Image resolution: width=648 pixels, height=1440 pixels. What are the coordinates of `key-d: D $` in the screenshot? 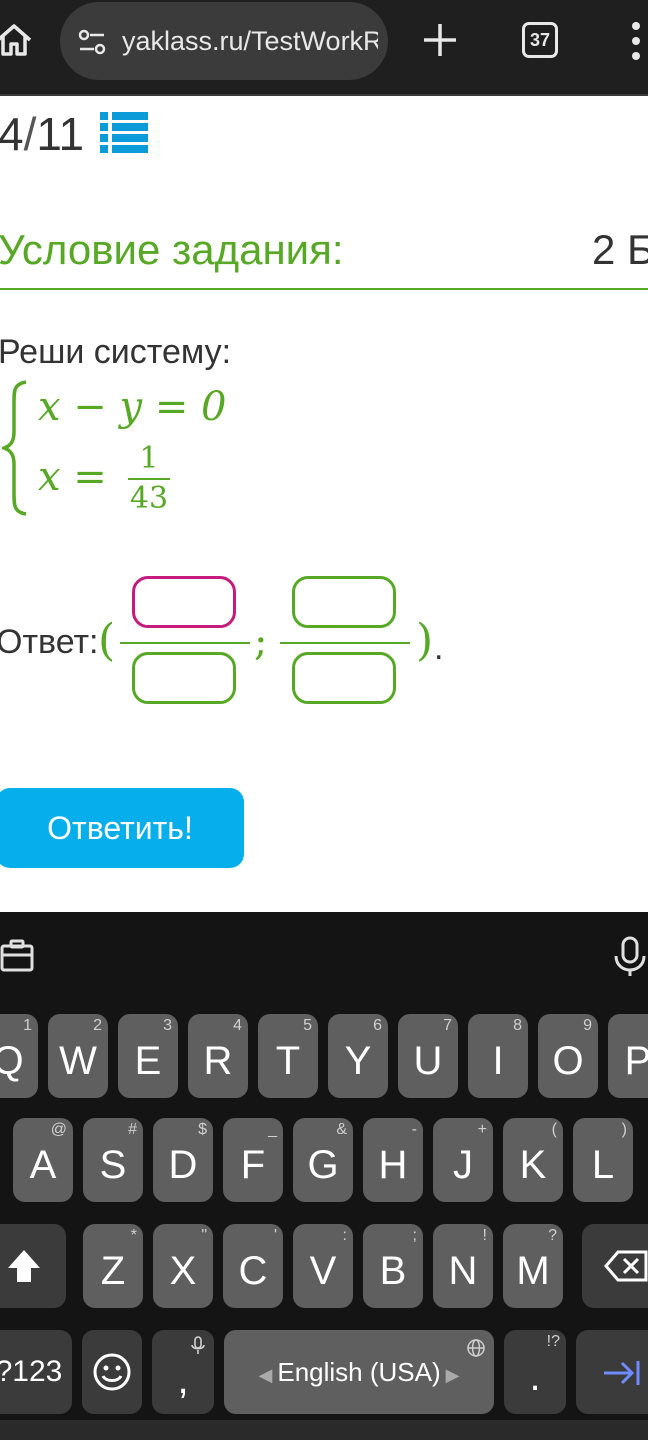 It's located at (183, 1160).